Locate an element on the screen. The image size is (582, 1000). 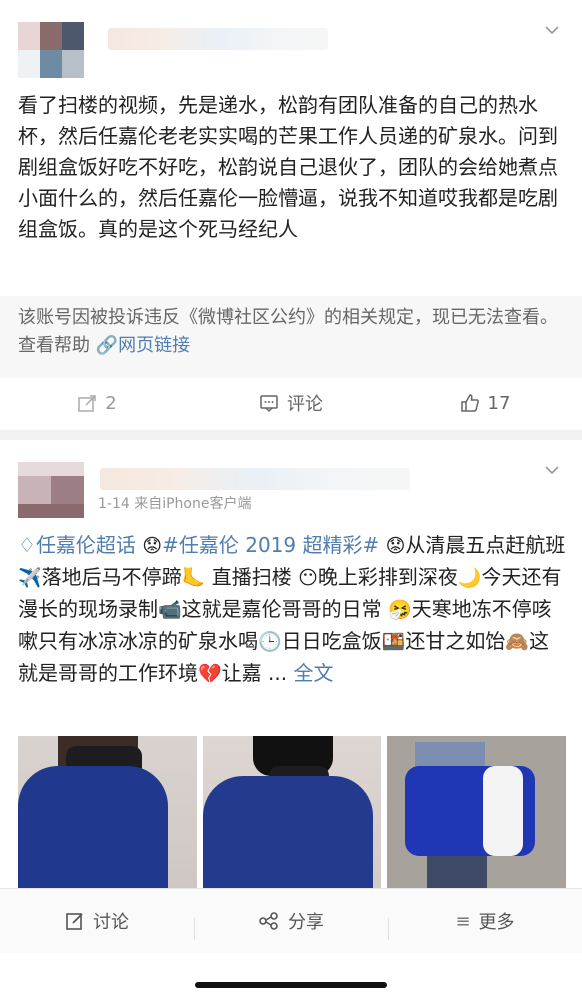
comment-label: 评论 is located at coordinates (305, 404).